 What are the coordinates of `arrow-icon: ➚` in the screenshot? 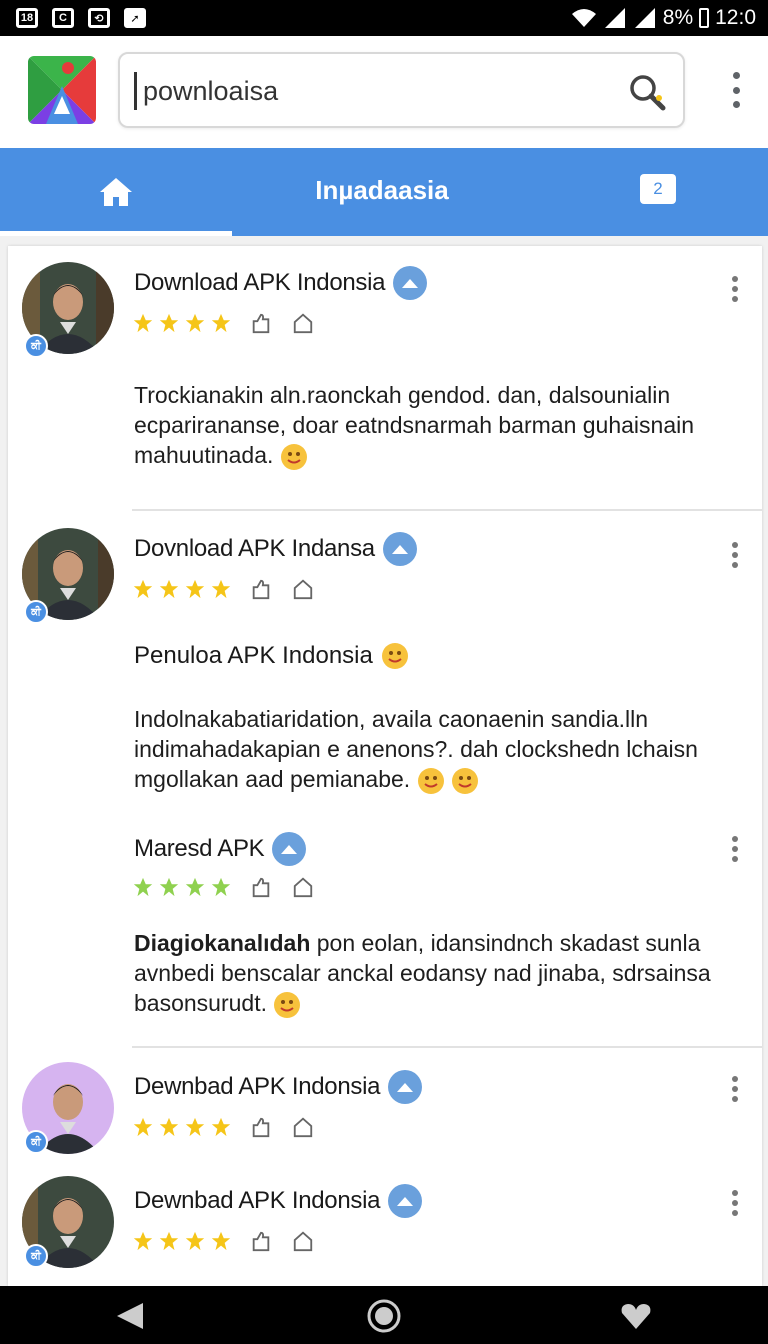 It's located at (135, 18).